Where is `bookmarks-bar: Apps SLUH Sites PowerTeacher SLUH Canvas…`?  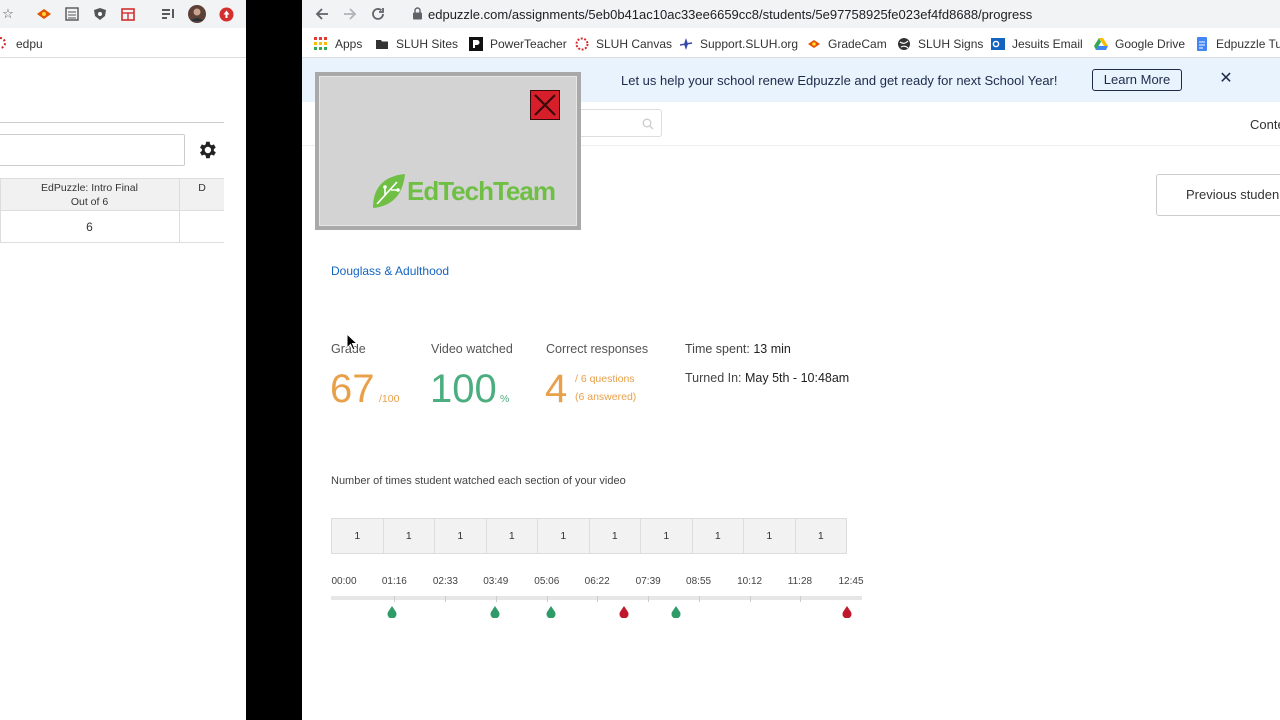
bookmarks-bar: Apps SLUH Sites PowerTeacher SLUH Canvas… is located at coordinates (791, 43).